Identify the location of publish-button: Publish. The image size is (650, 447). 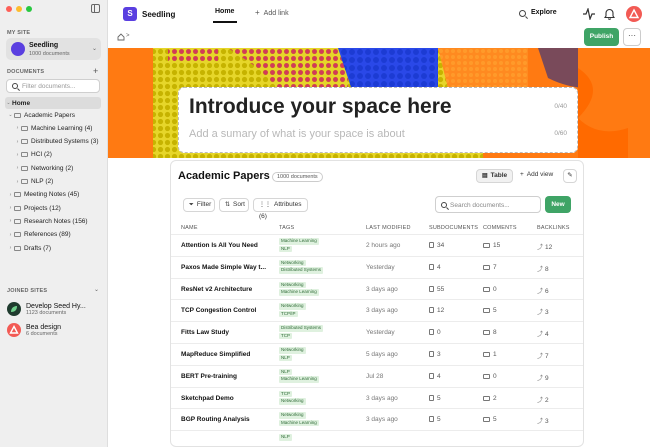
(601, 37).